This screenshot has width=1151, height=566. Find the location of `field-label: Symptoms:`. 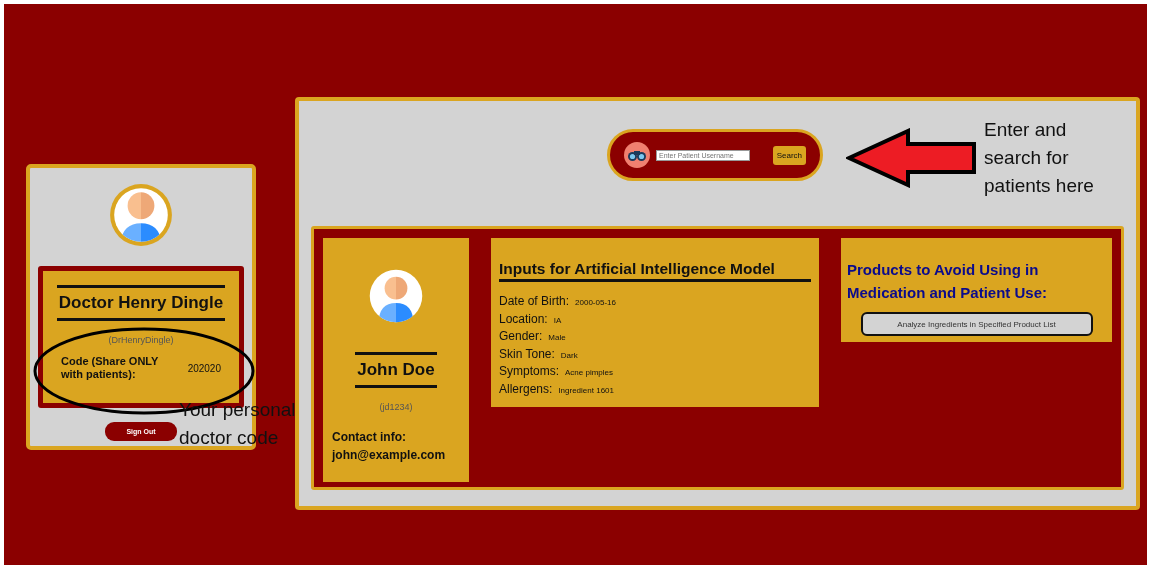

field-label: Symptoms: is located at coordinates (529, 371).